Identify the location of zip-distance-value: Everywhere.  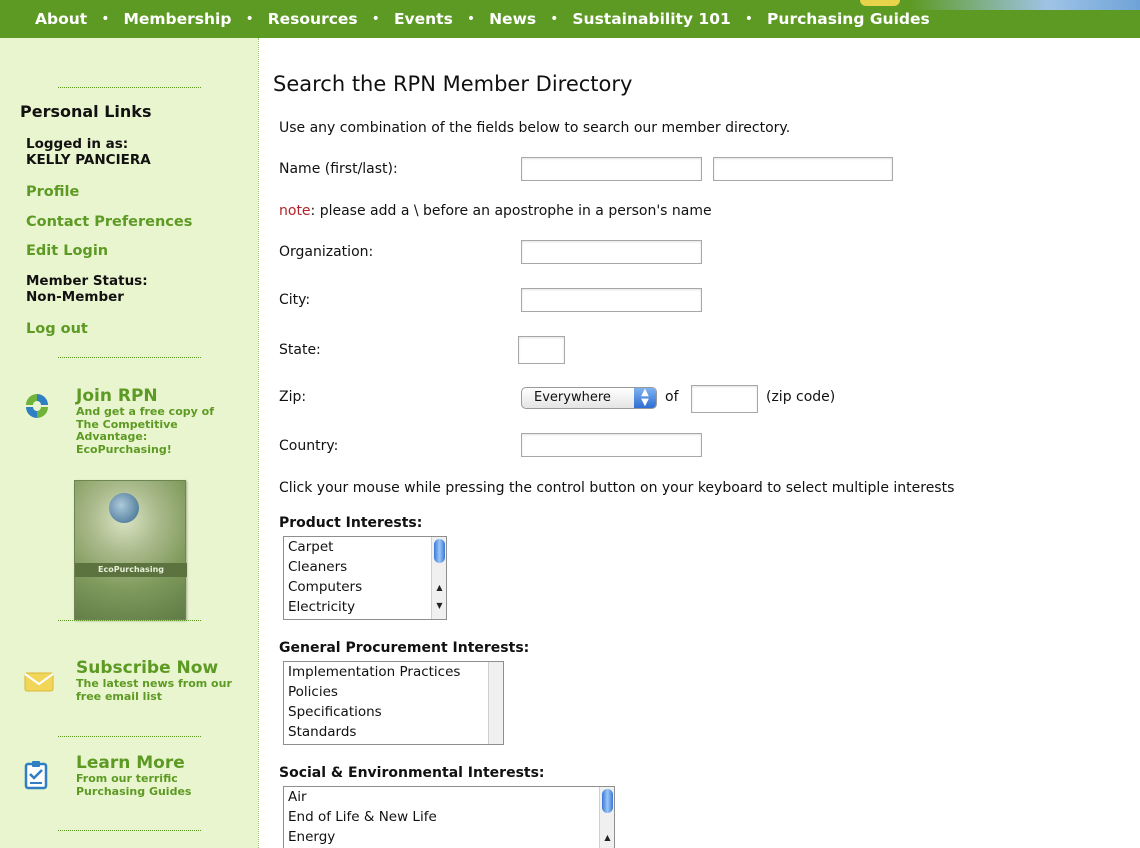
(572, 397).